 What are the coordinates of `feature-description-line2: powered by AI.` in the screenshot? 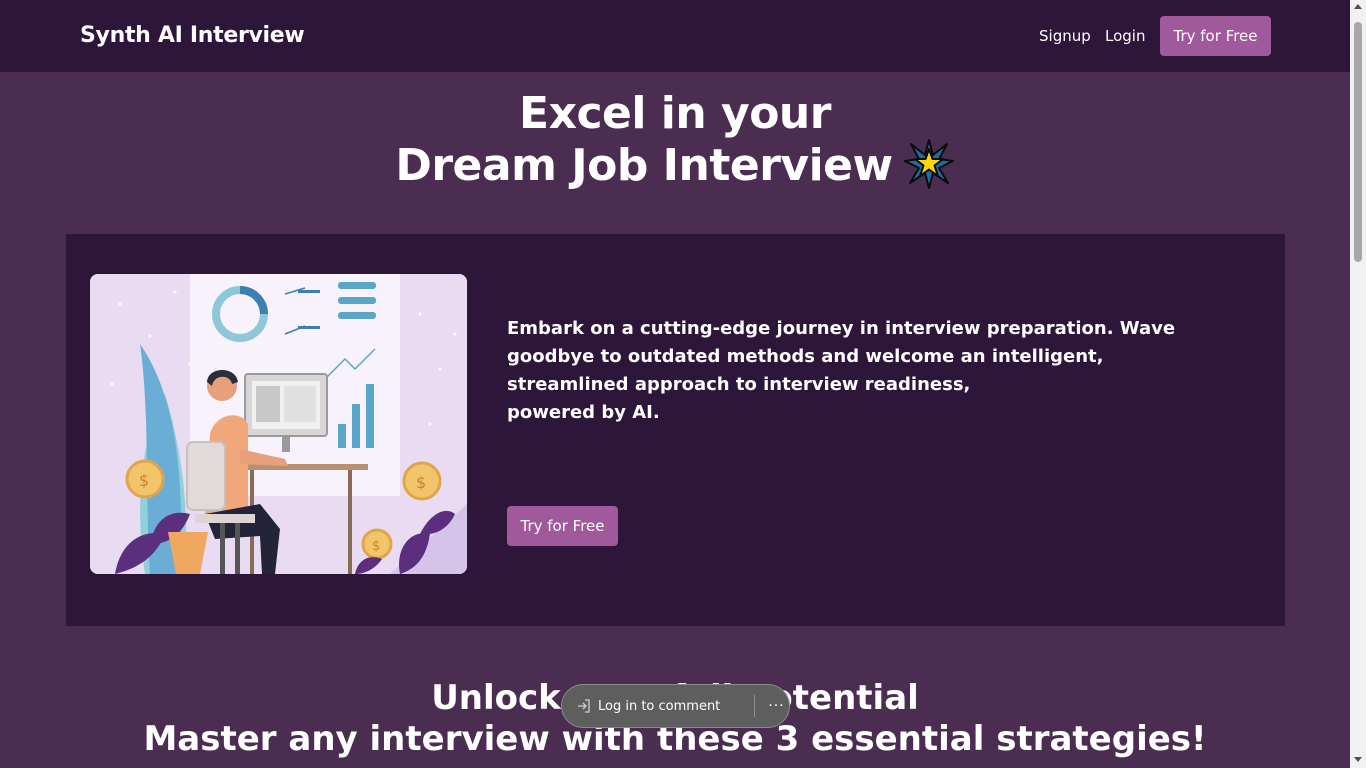 It's located at (583, 412).